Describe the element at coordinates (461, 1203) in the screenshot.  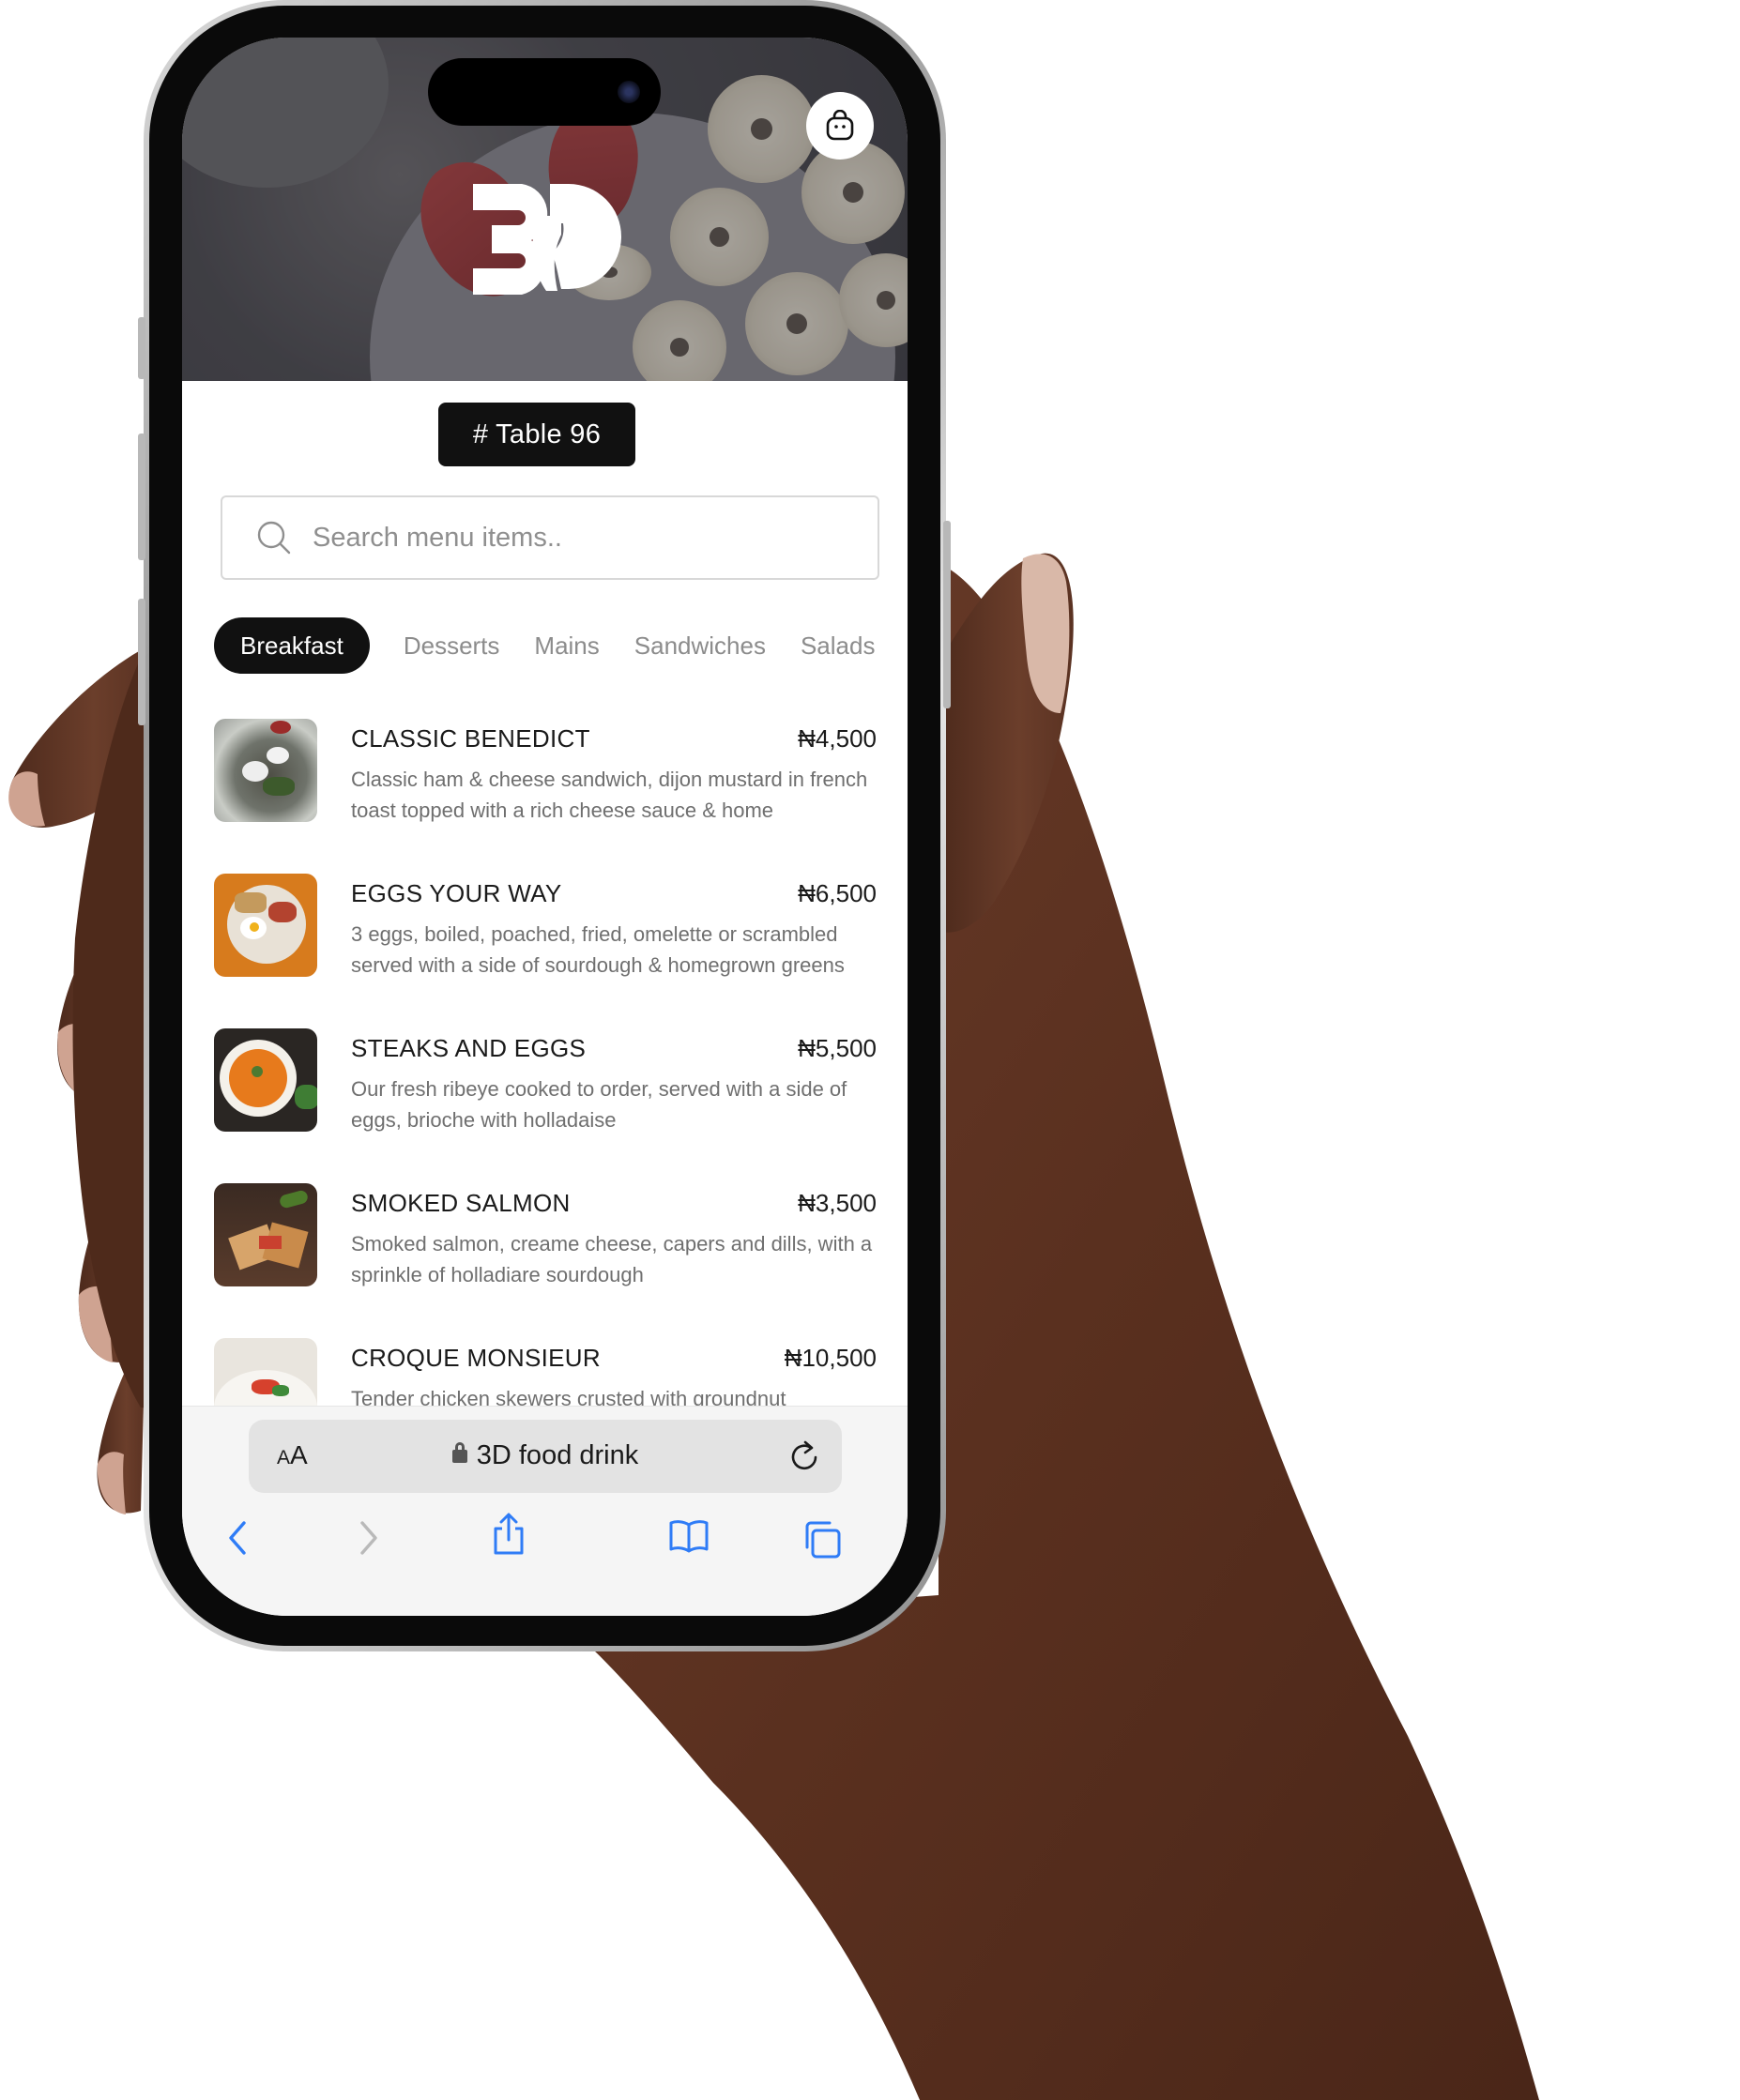
I see `menu-item-name: SMOKED SALMON` at that location.